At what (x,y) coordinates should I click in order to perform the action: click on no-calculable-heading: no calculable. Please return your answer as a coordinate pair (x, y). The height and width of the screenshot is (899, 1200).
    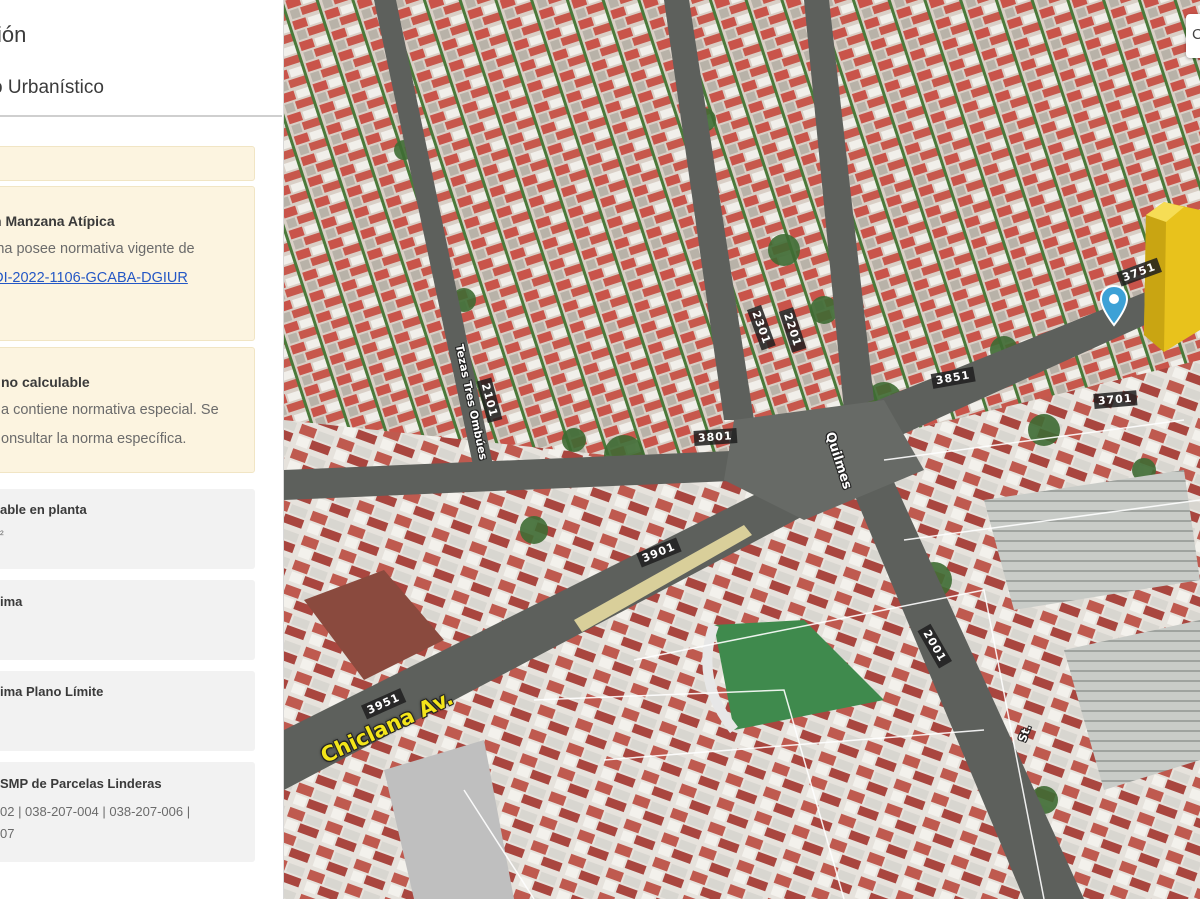
    Looking at the image, I should click on (45, 382).